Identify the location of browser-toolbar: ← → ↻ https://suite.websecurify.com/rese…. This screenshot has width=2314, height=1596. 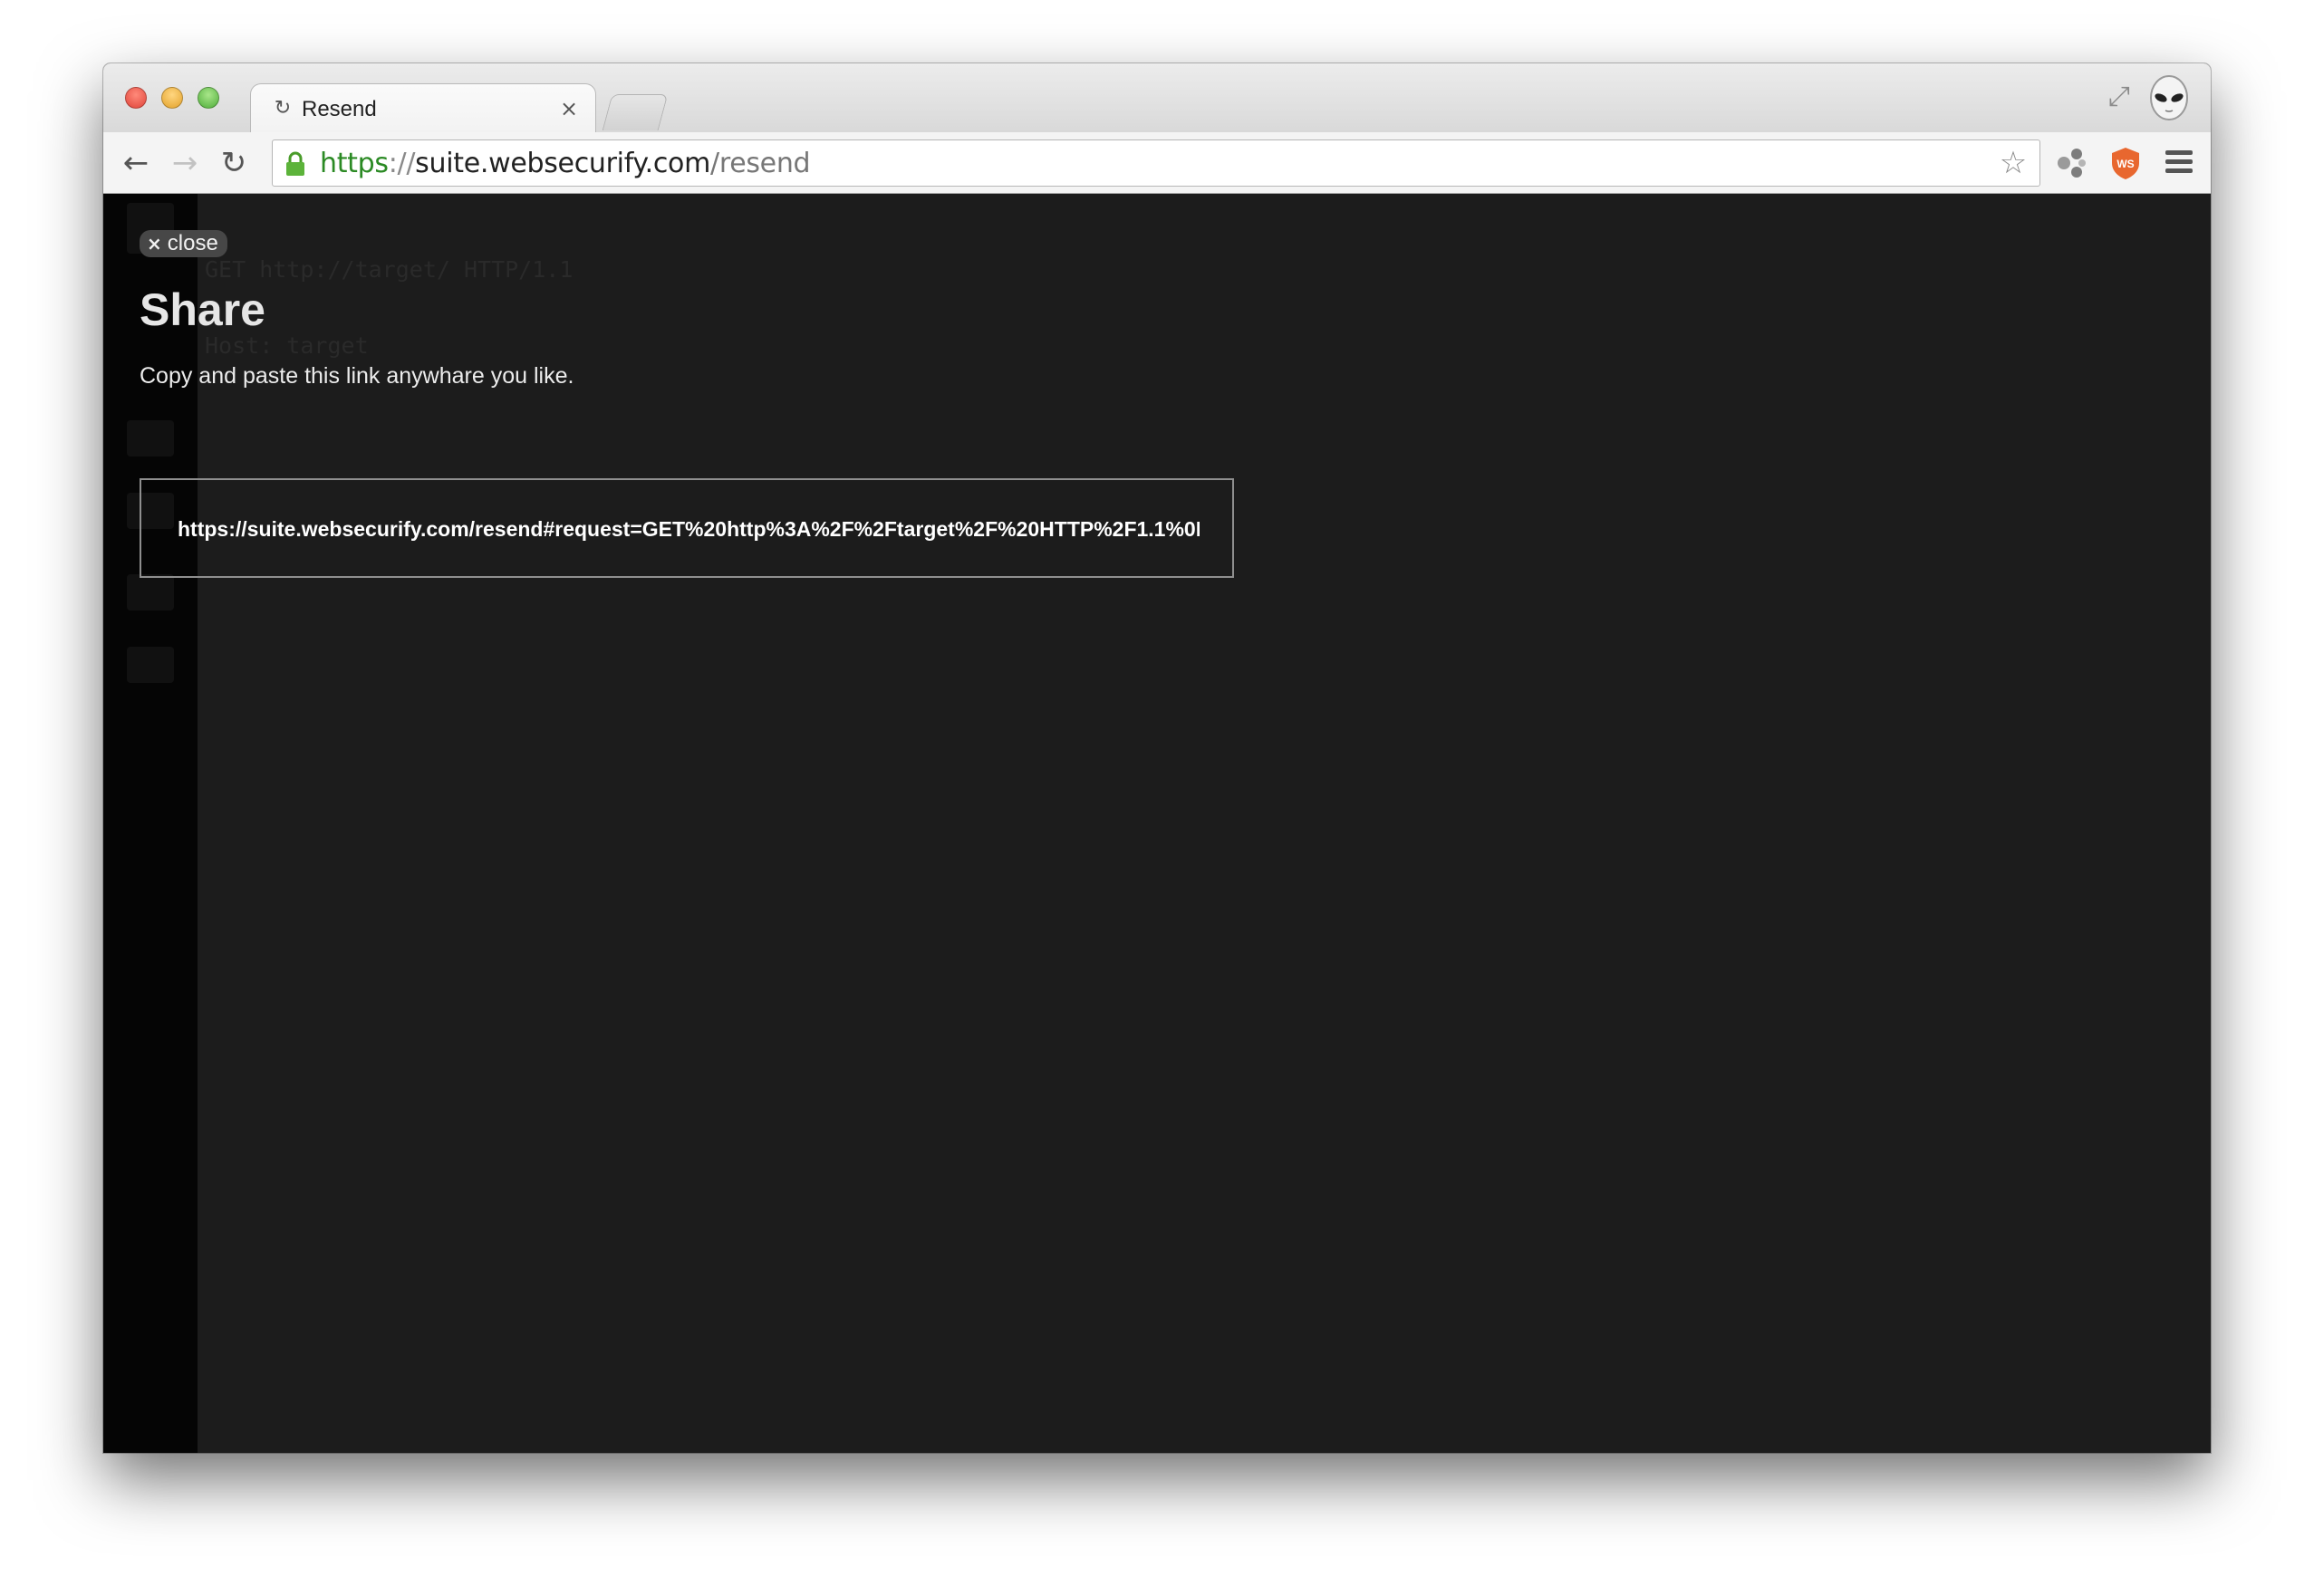
(1157, 163).